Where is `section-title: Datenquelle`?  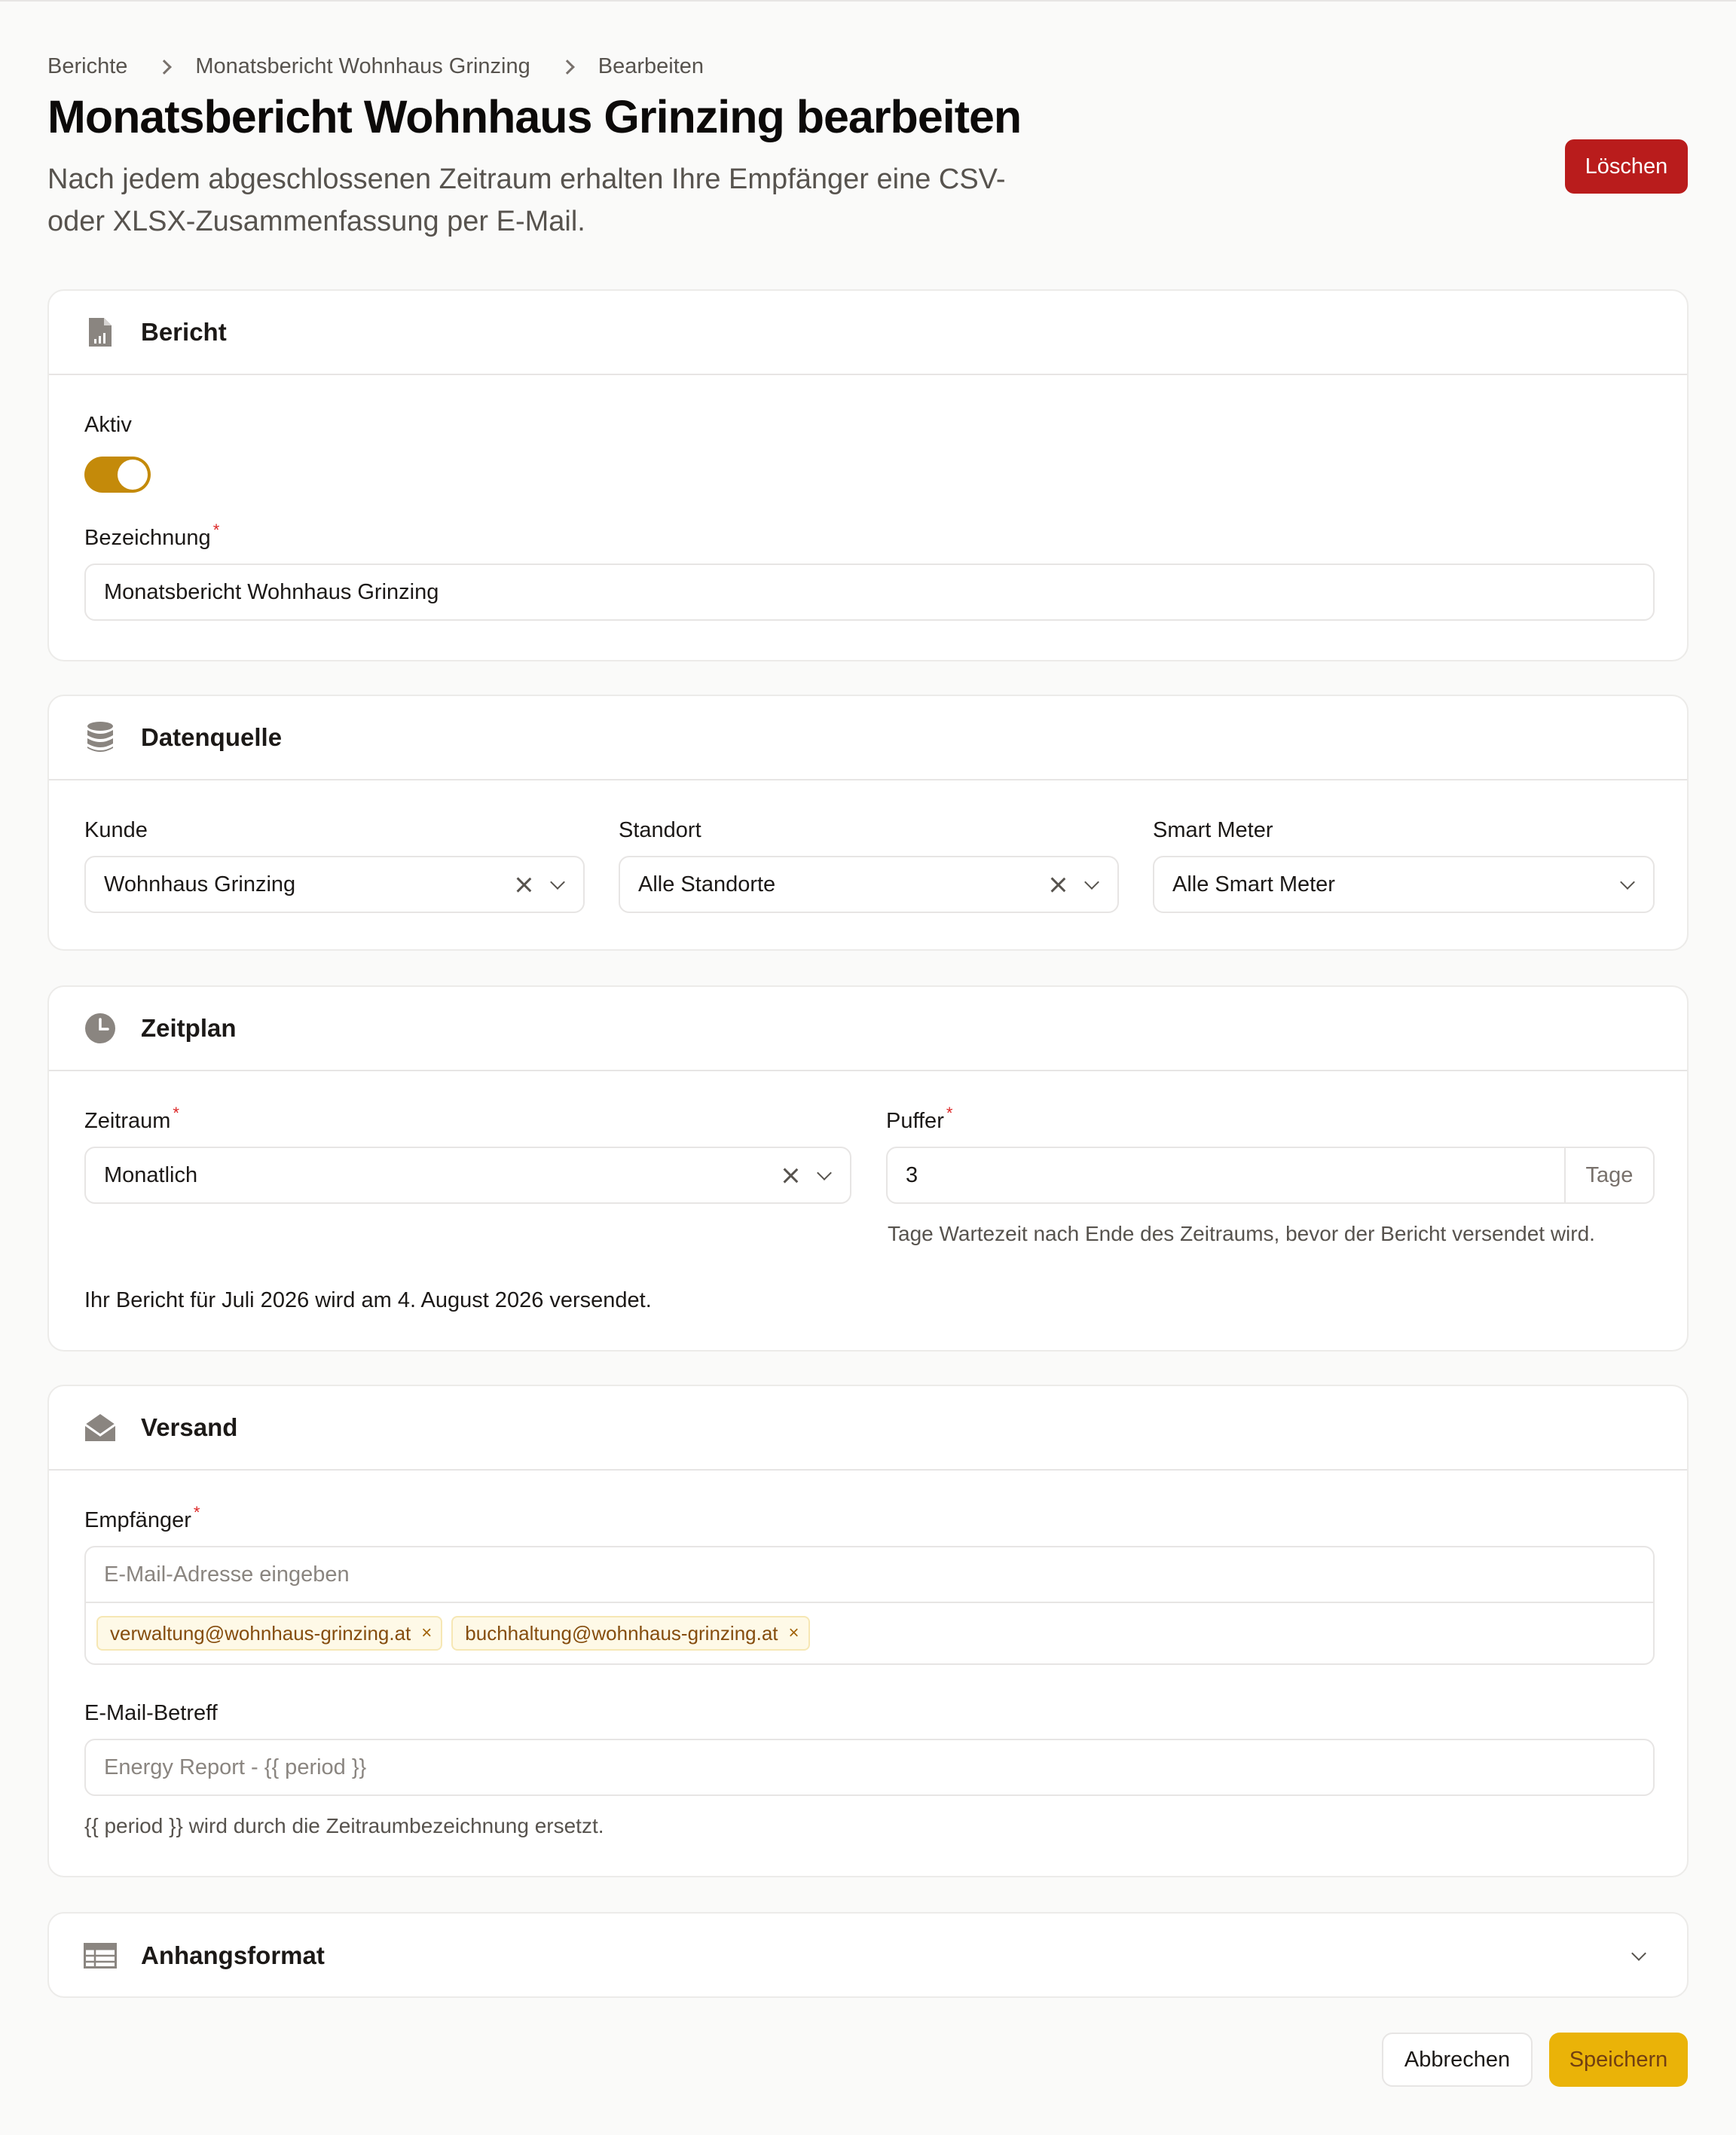
section-title: Datenquelle is located at coordinates (212, 737).